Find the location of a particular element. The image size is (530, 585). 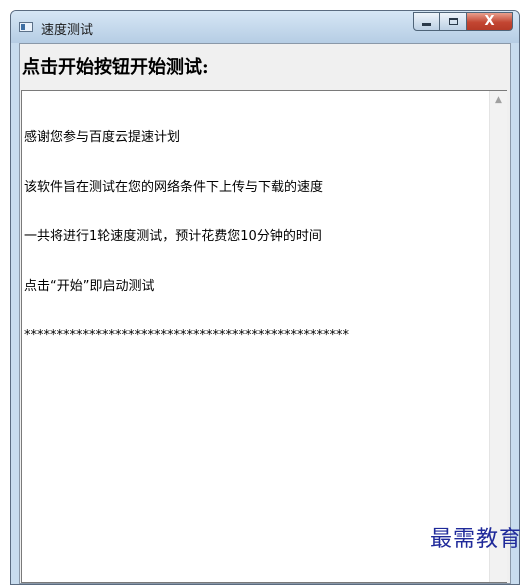

minimize-button is located at coordinates (426, 21).